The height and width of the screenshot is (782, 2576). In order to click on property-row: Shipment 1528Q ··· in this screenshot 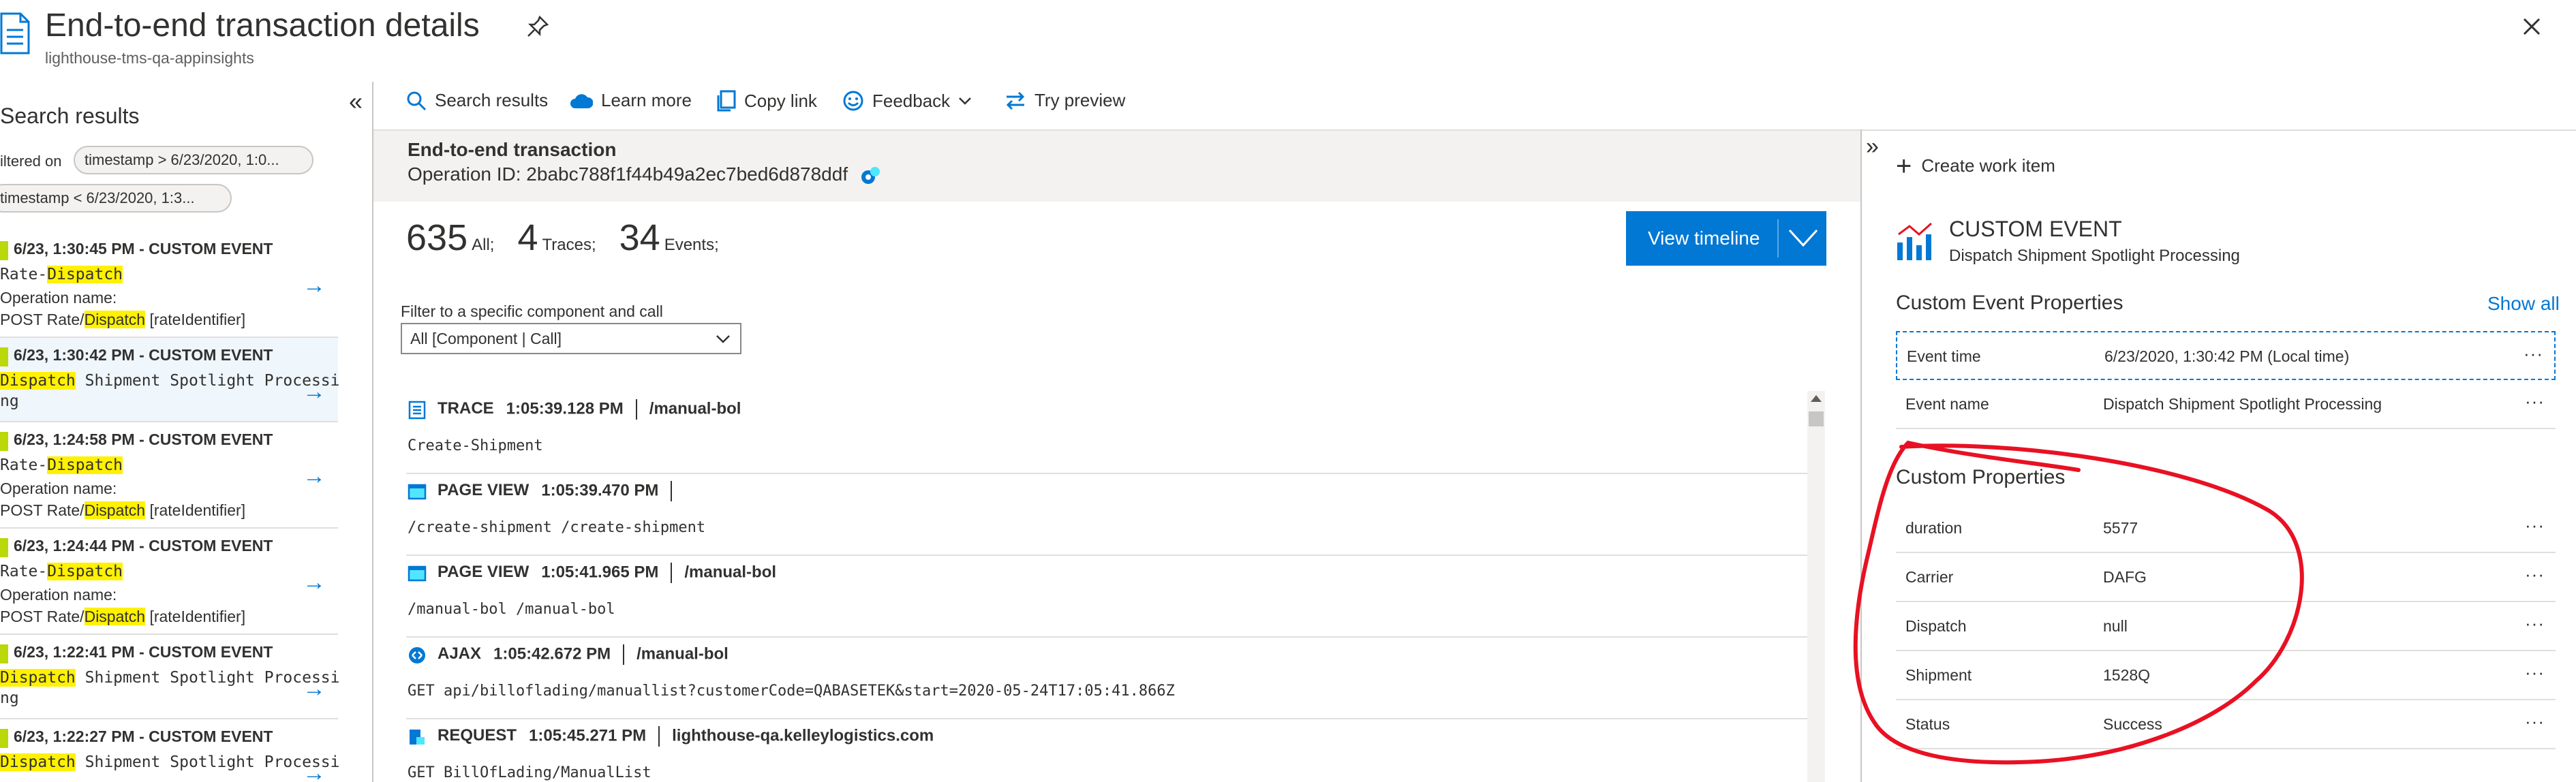, I will do `click(2226, 675)`.